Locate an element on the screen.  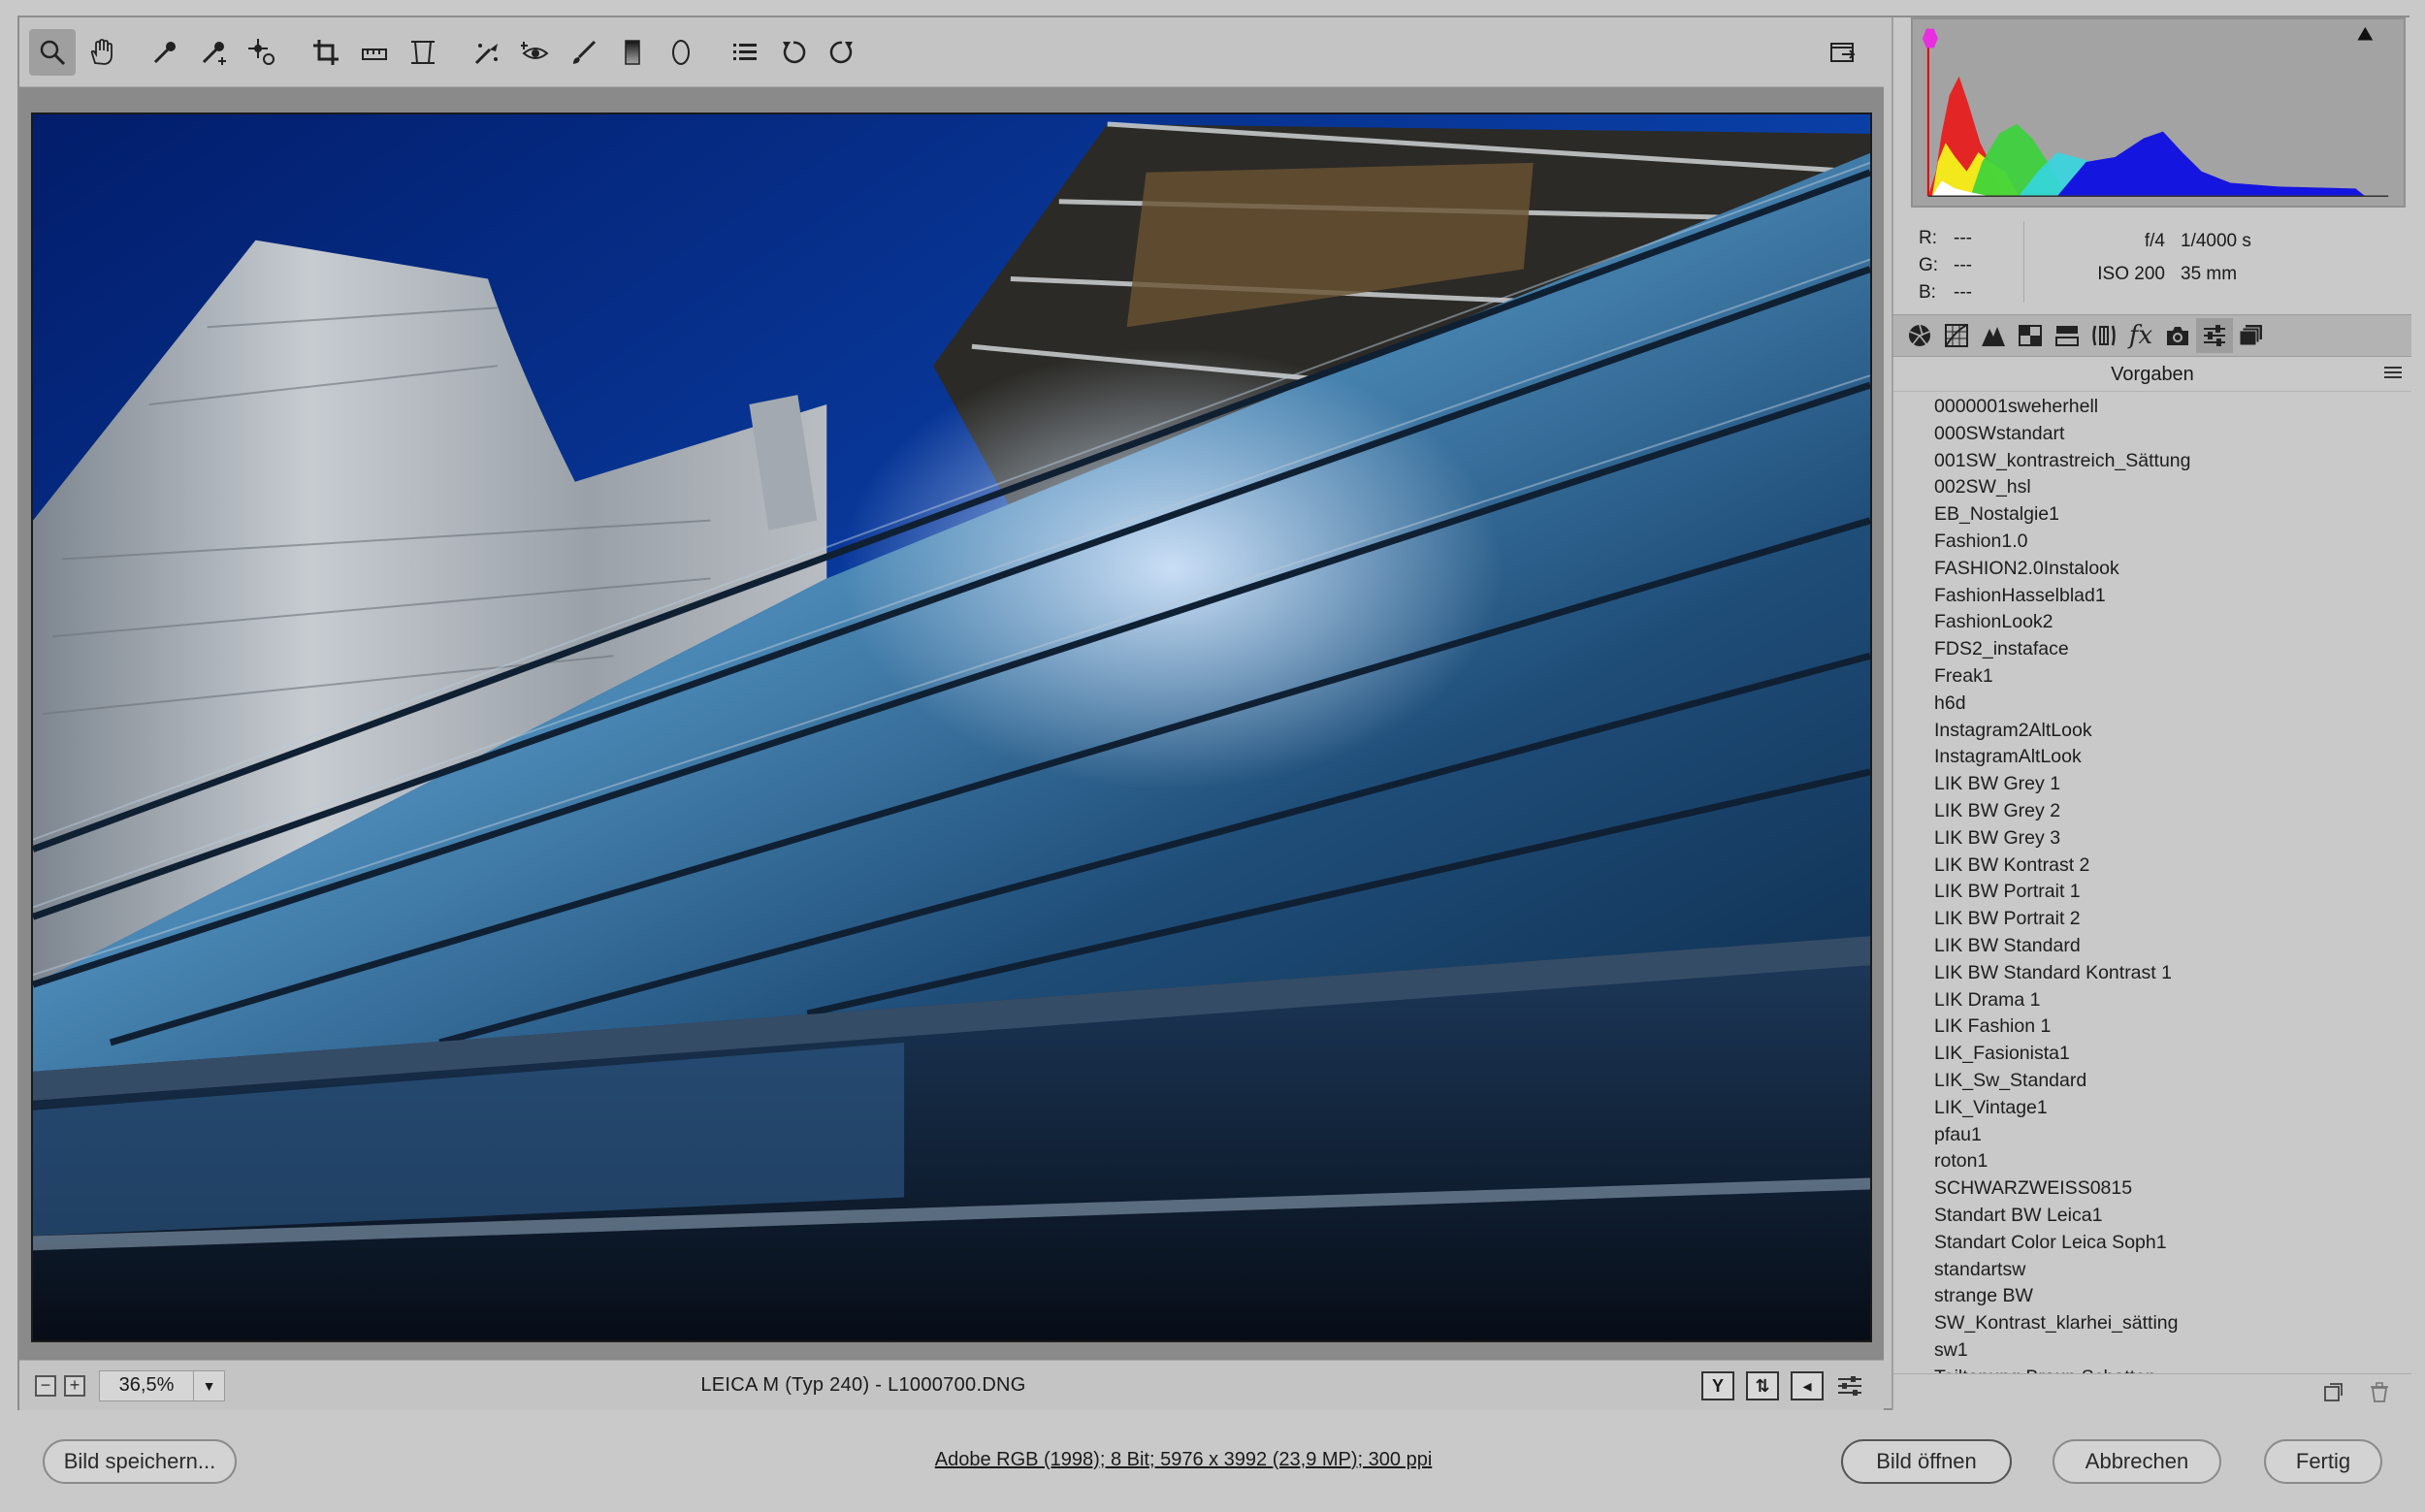
chevron-down-icon: ▼ is located at coordinates (208, 1385).